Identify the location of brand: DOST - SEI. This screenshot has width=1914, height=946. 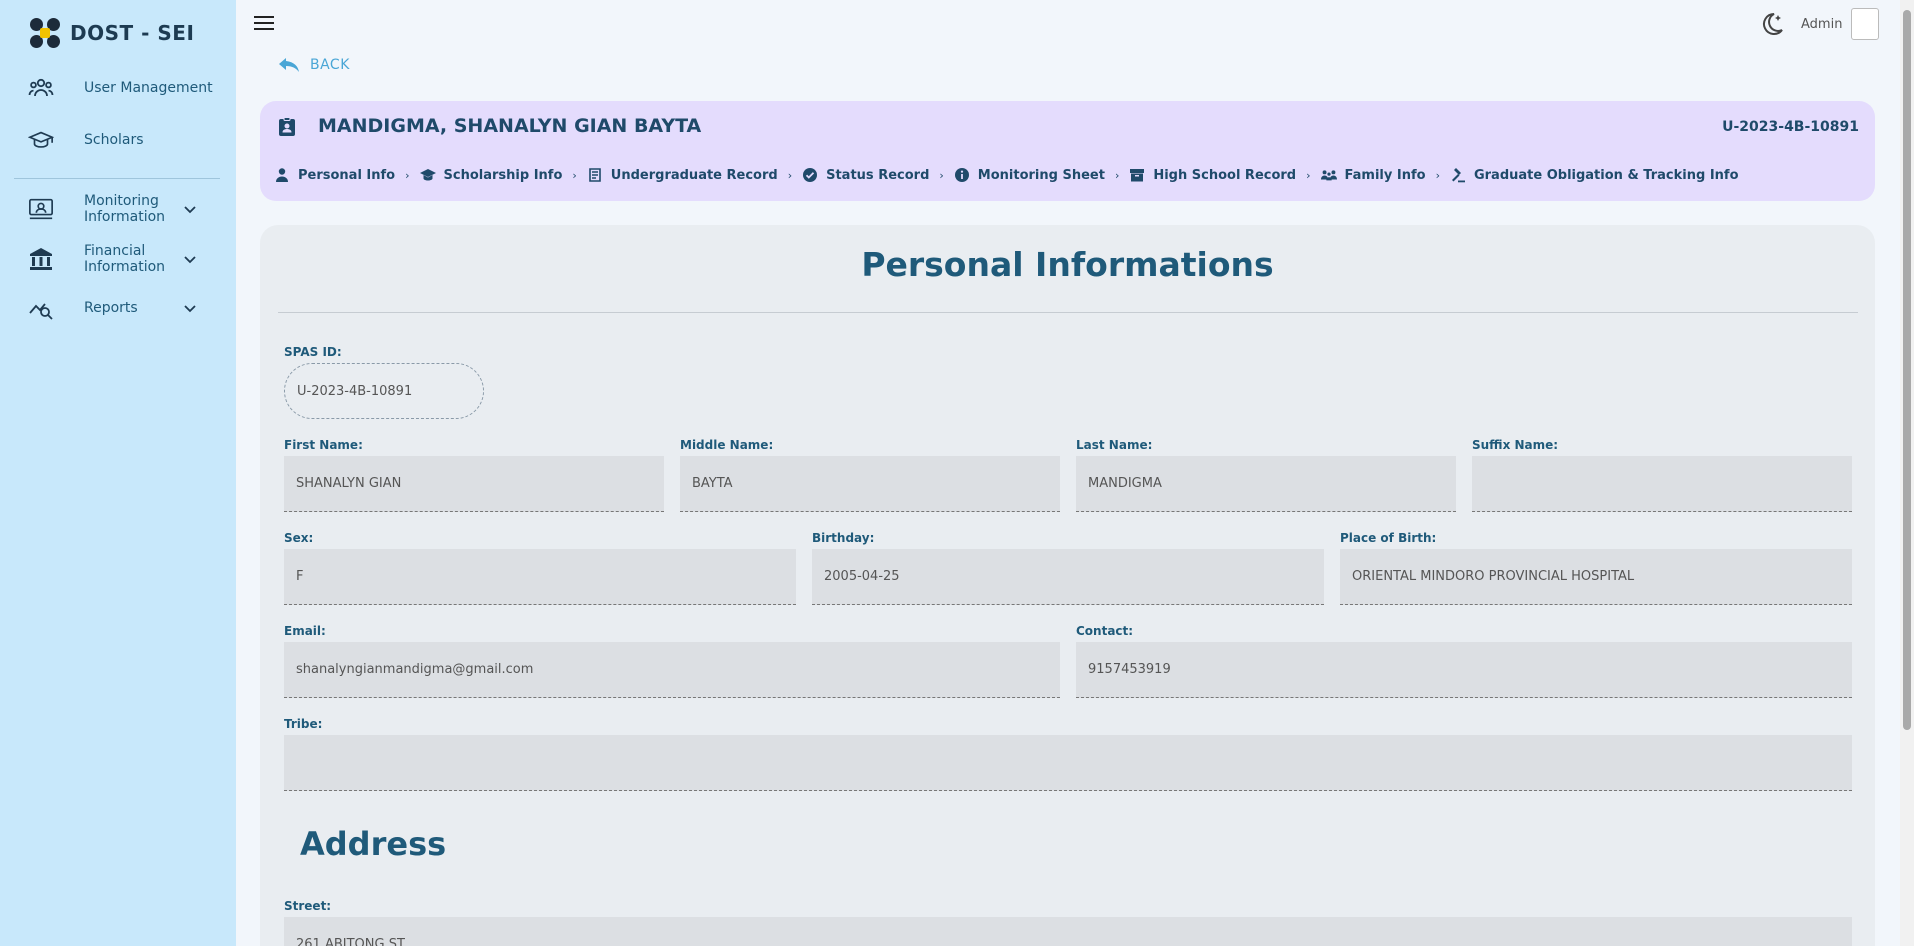
(112, 33).